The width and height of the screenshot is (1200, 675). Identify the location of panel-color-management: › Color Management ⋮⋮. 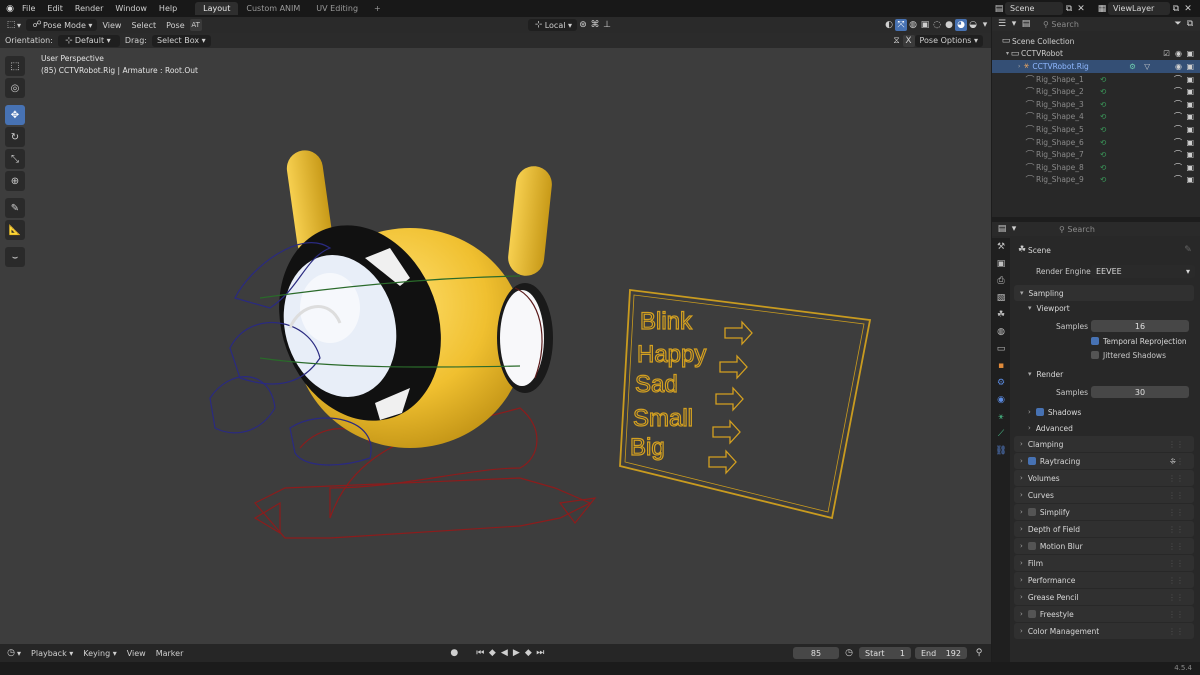
(1104, 631).